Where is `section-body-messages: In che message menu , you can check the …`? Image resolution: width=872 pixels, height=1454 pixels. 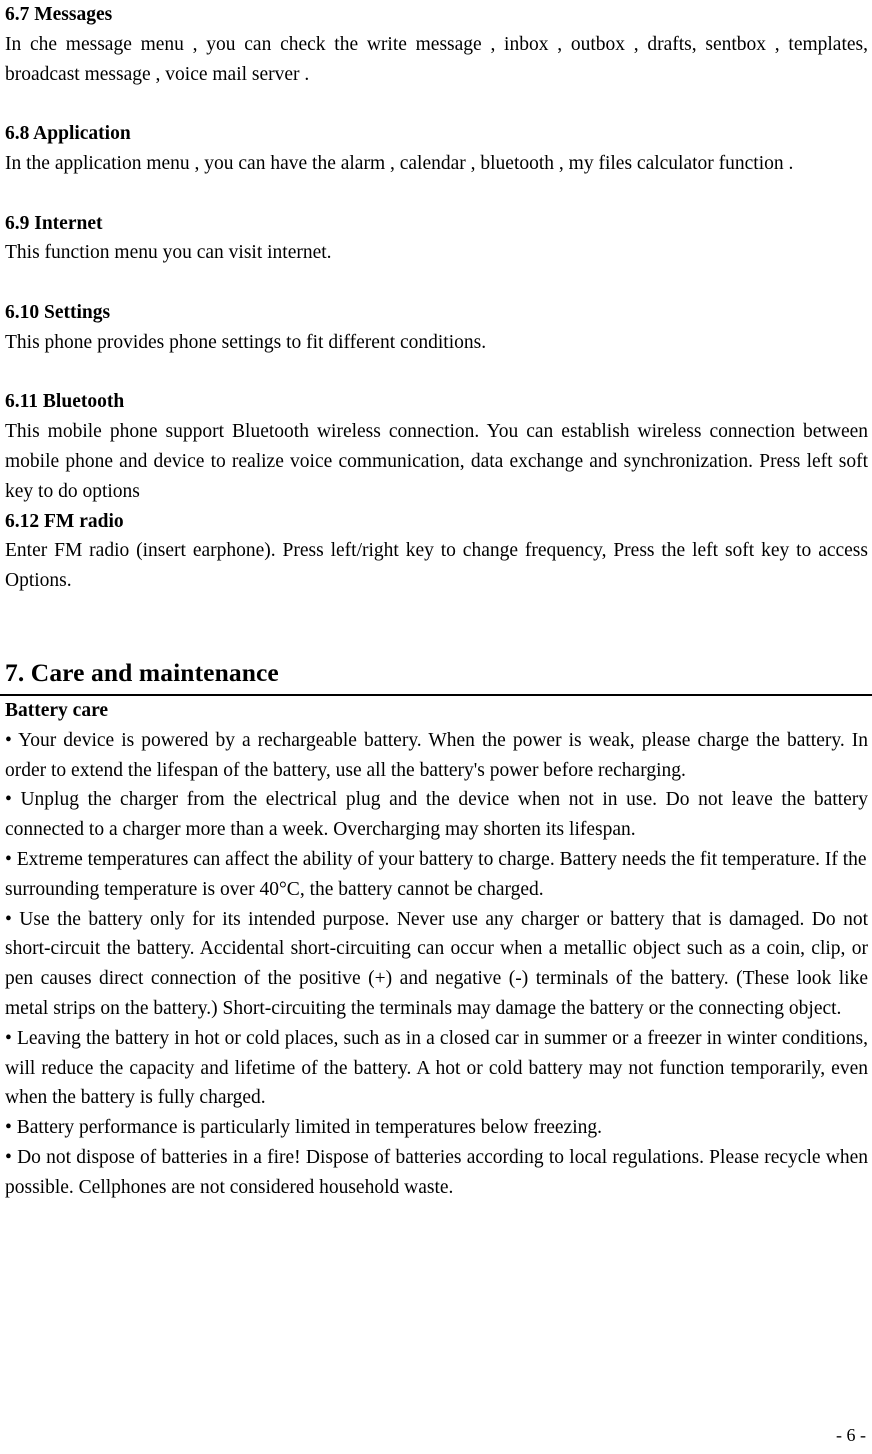
section-body-messages: In che message menu , you can check the … is located at coordinates (436, 59).